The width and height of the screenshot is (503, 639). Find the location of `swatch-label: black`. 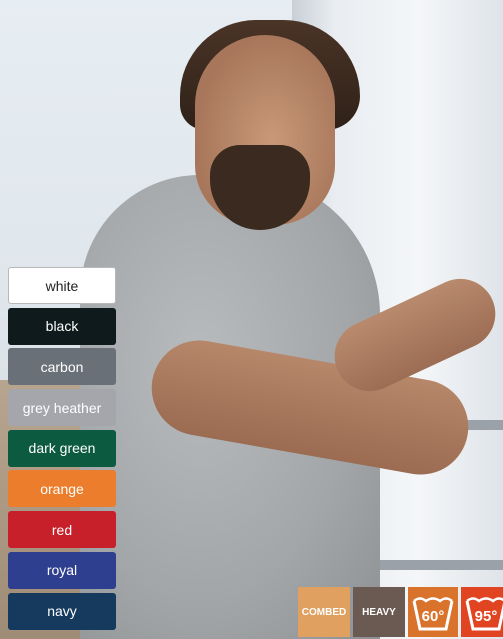

swatch-label: black is located at coordinates (62, 326).